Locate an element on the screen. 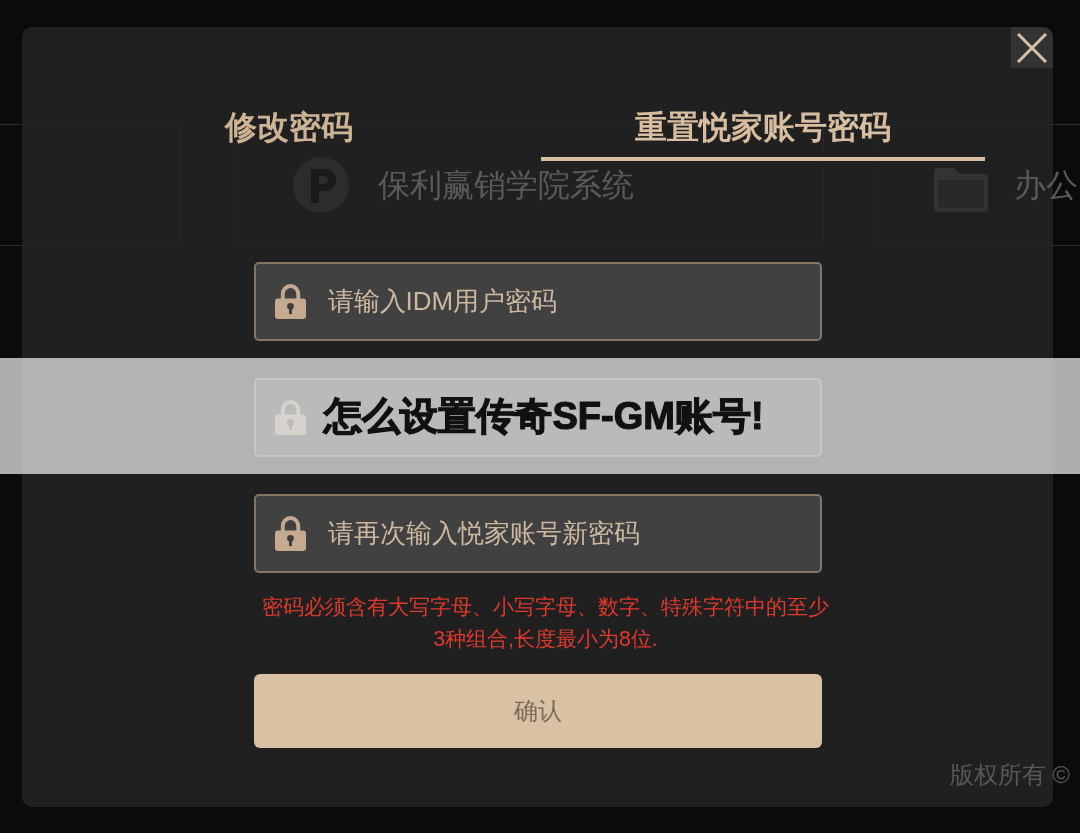 The image size is (1080, 833). app-name: 保利赢销学院系统 is located at coordinates (506, 185).